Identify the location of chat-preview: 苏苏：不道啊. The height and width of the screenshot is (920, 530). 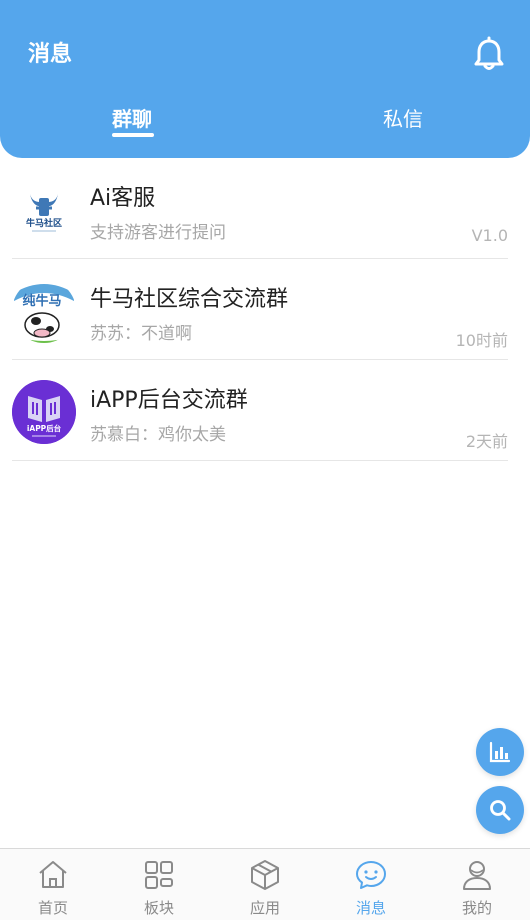
(141, 334).